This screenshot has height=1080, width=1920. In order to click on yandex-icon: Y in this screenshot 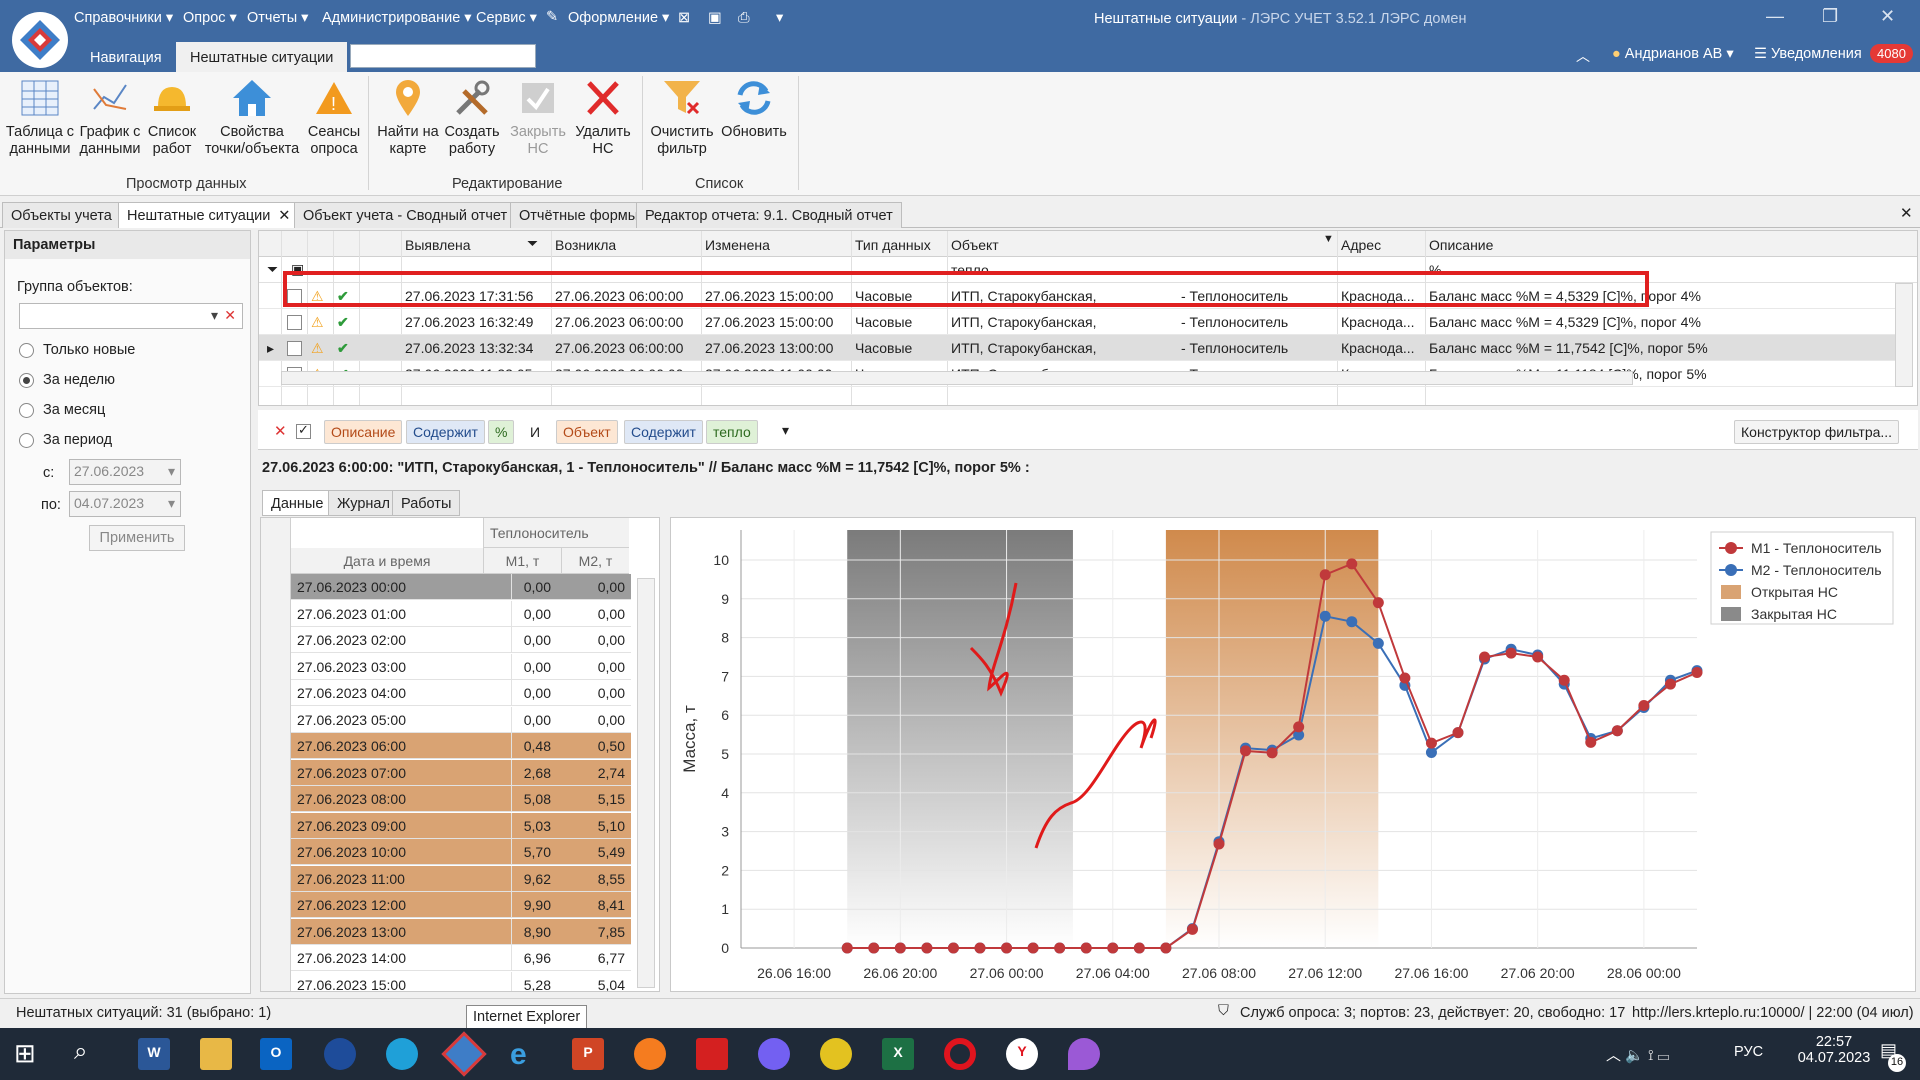, I will do `click(1022, 1054)`.